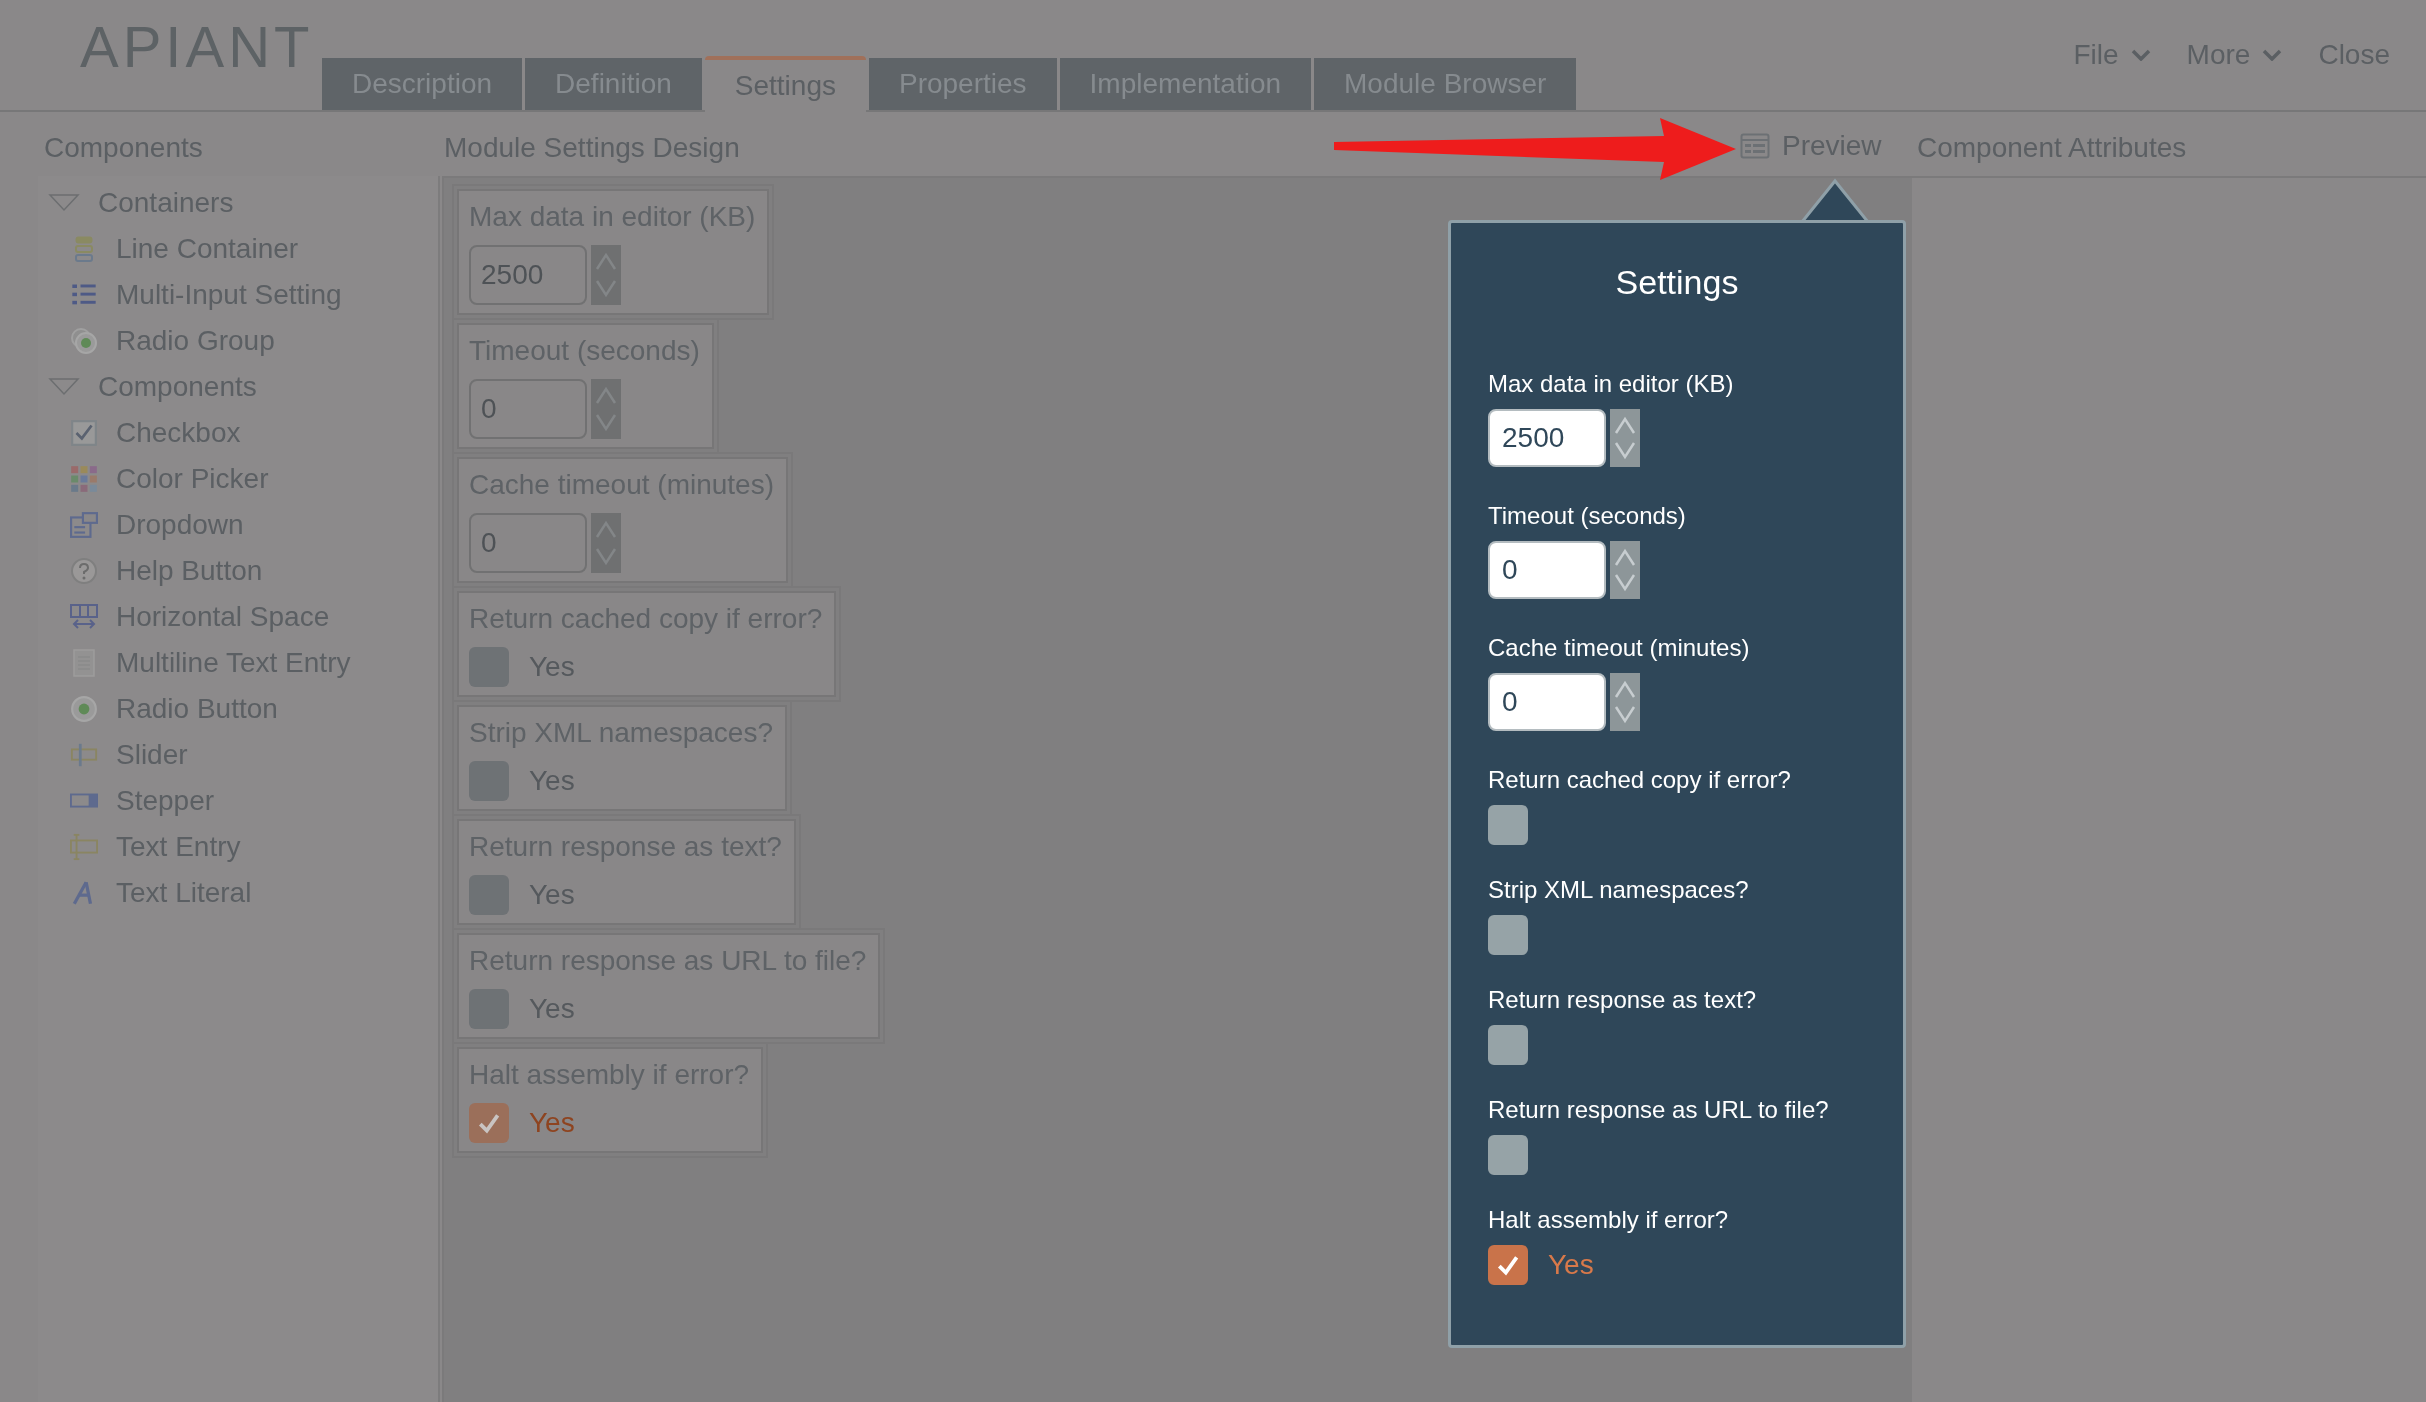 This screenshot has width=2426, height=1402. Describe the element at coordinates (84, 341) in the screenshot. I see `radio-group-icon` at that location.